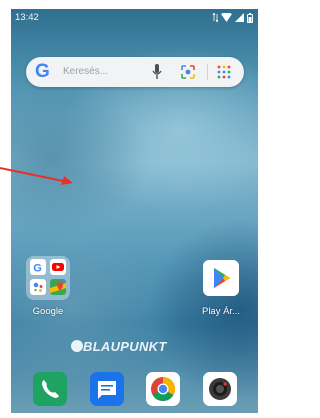  What do you see at coordinates (215, 17) in the screenshot?
I see `data-arrows-icon` at bounding box center [215, 17].